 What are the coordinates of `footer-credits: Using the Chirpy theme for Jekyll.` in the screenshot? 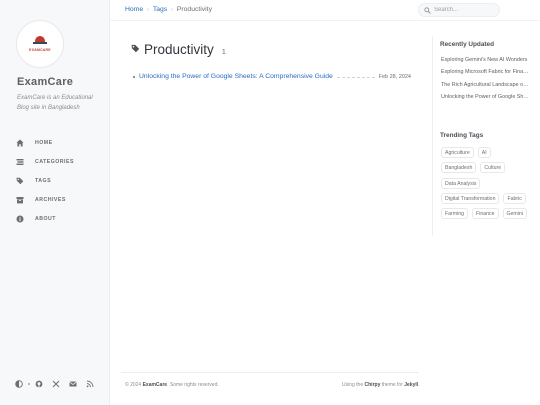 It's located at (381, 385).